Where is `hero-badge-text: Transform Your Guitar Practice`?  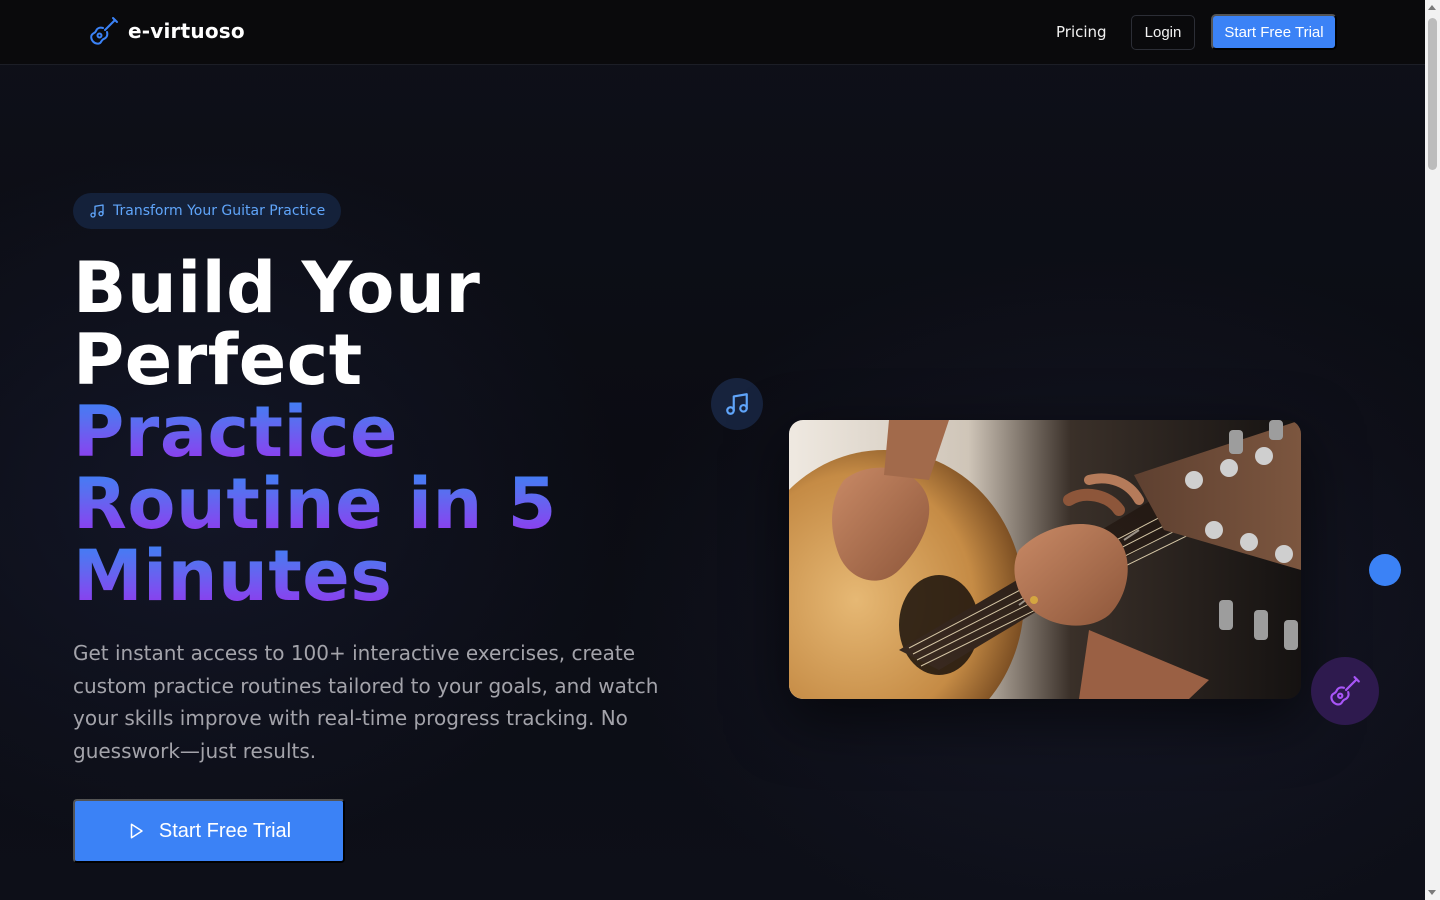
hero-badge-text: Transform Your Guitar Practice is located at coordinates (219, 211).